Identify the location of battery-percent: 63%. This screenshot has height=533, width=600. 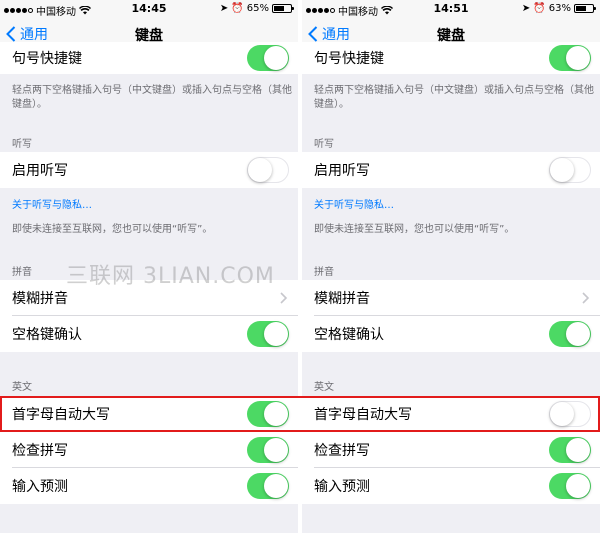
(559, 8).